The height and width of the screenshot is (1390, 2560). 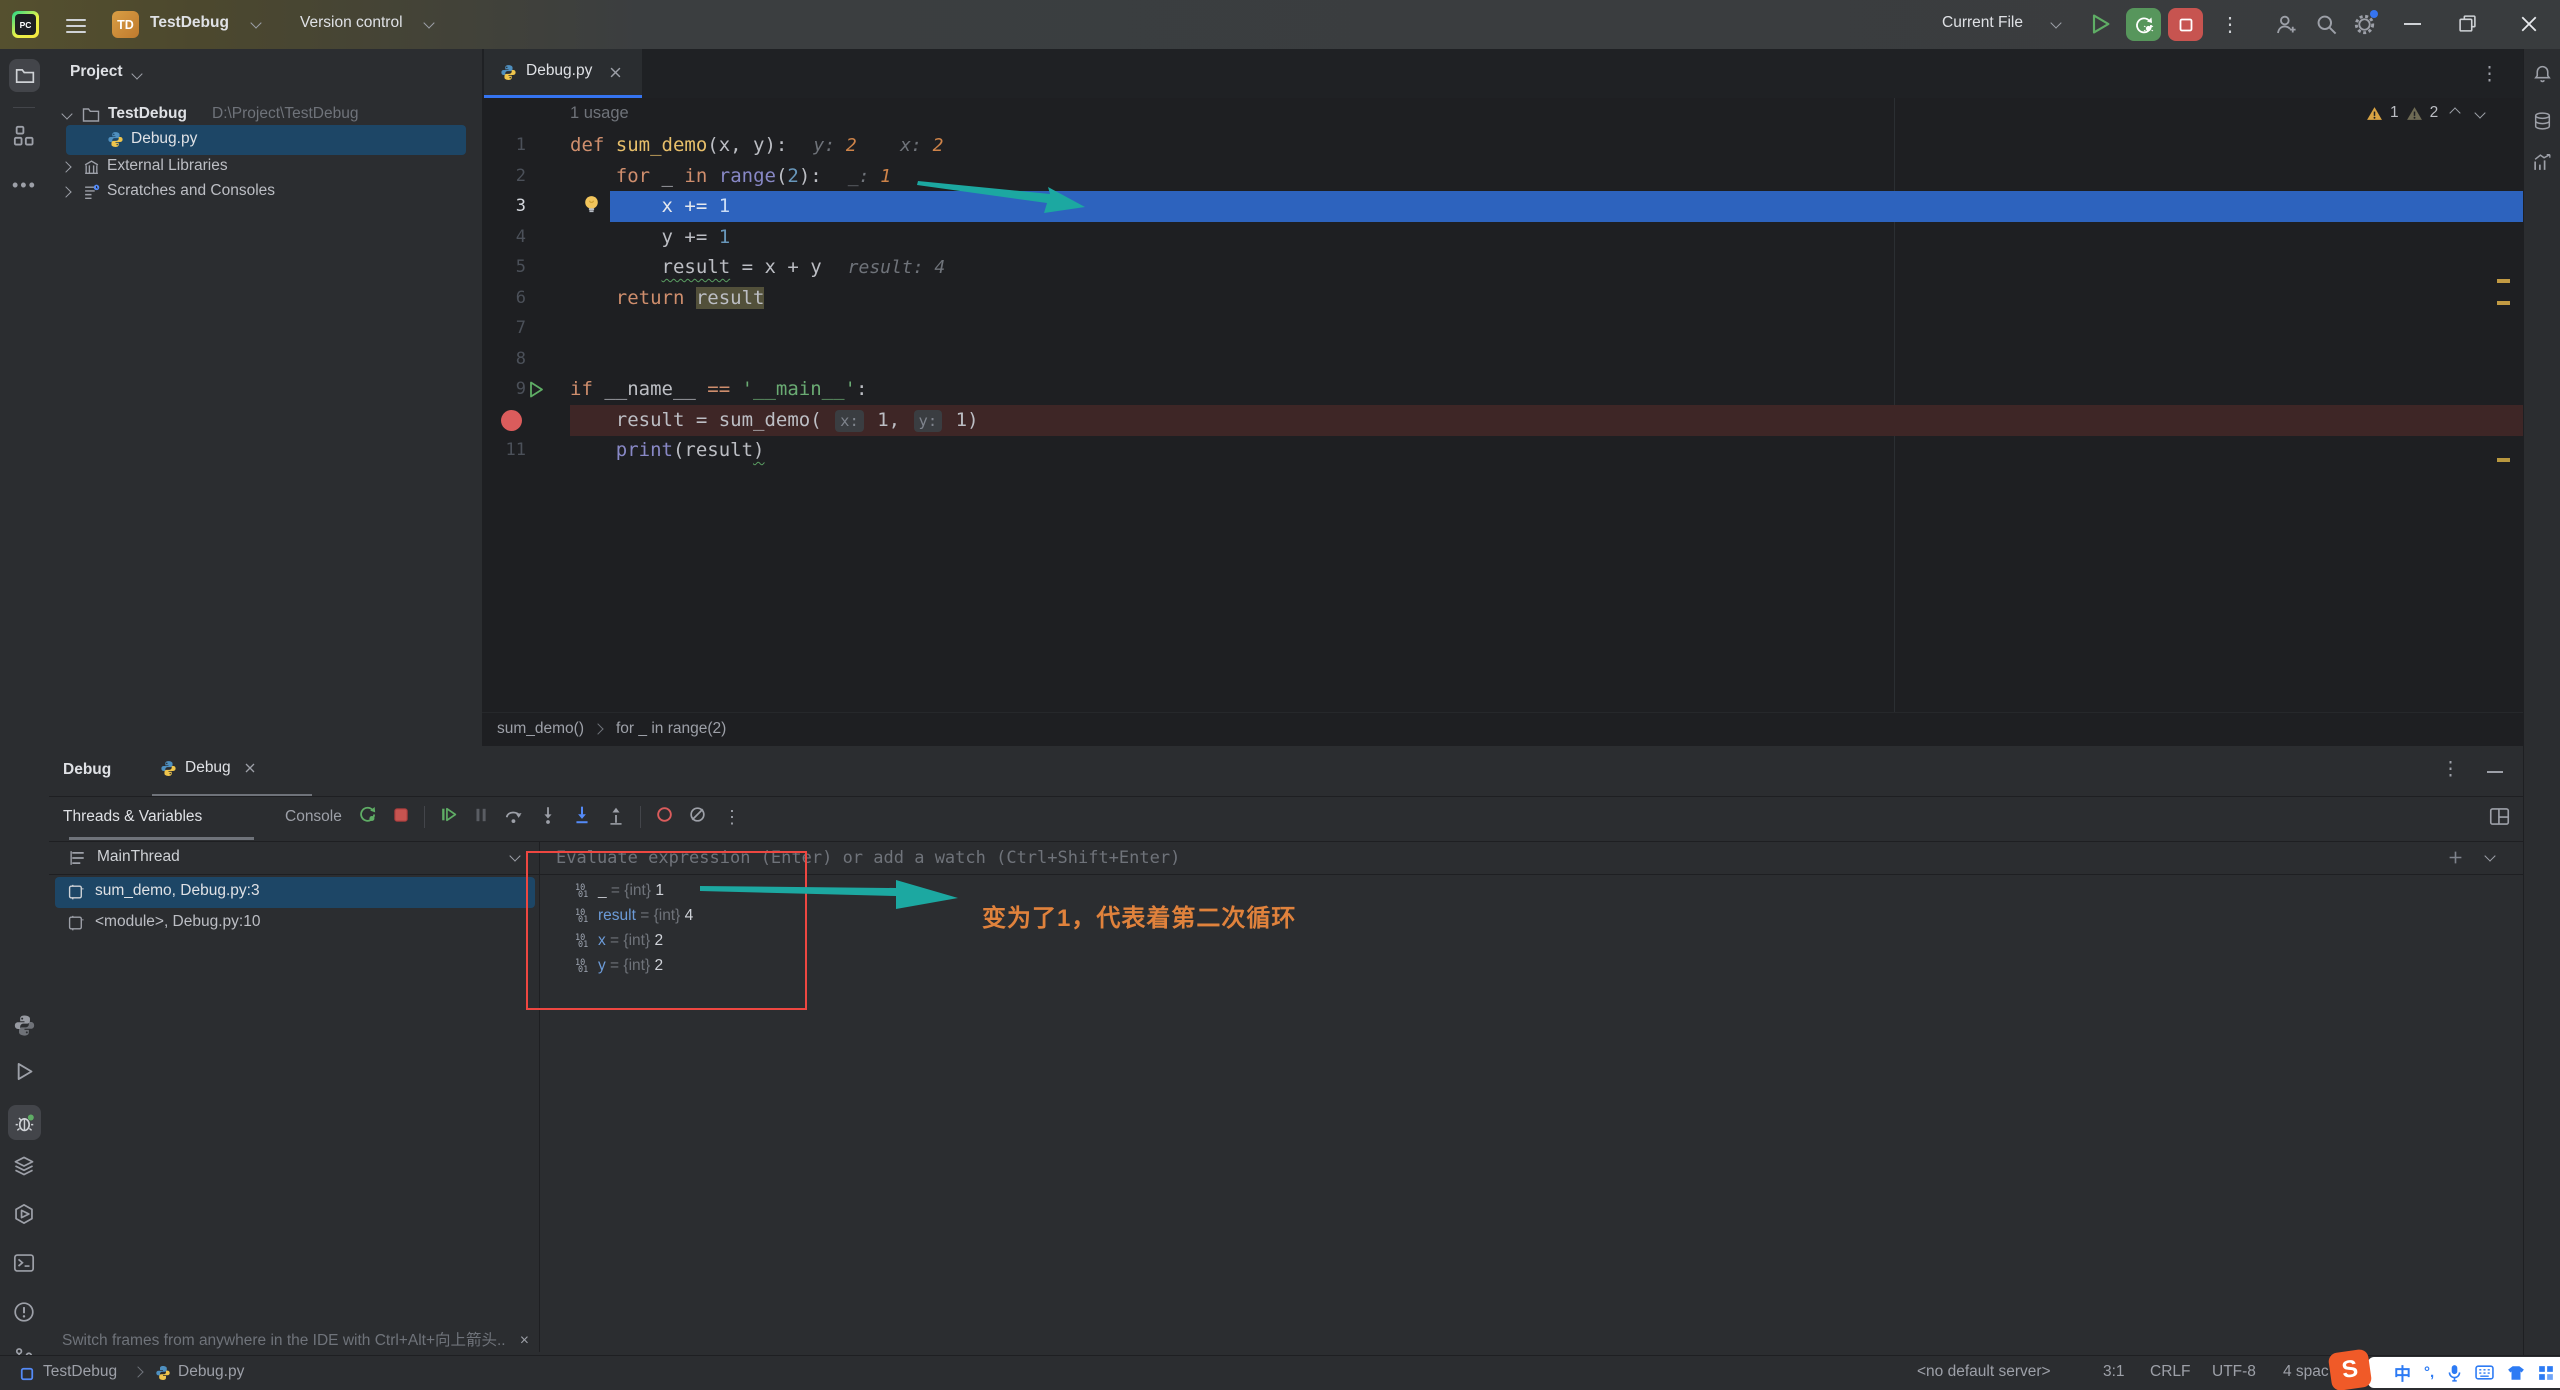 I want to click on project-selector: TestDebug, so click(x=189, y=23).